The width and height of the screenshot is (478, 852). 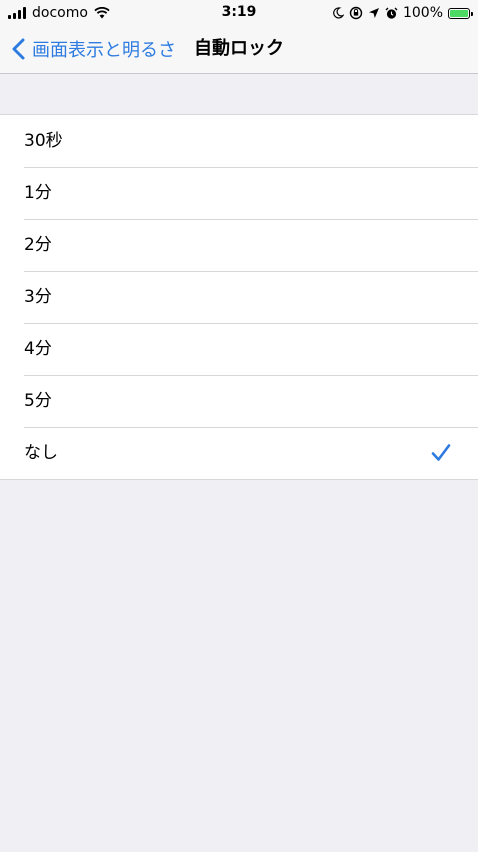 What do you see at coordinates (38, 401) in the screenshot?
I see `option-label: 5分` at bounding box center [38, 401].